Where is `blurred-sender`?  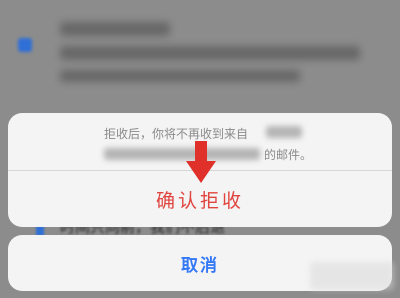
blurred-sender is located at coordinates (115, 29).